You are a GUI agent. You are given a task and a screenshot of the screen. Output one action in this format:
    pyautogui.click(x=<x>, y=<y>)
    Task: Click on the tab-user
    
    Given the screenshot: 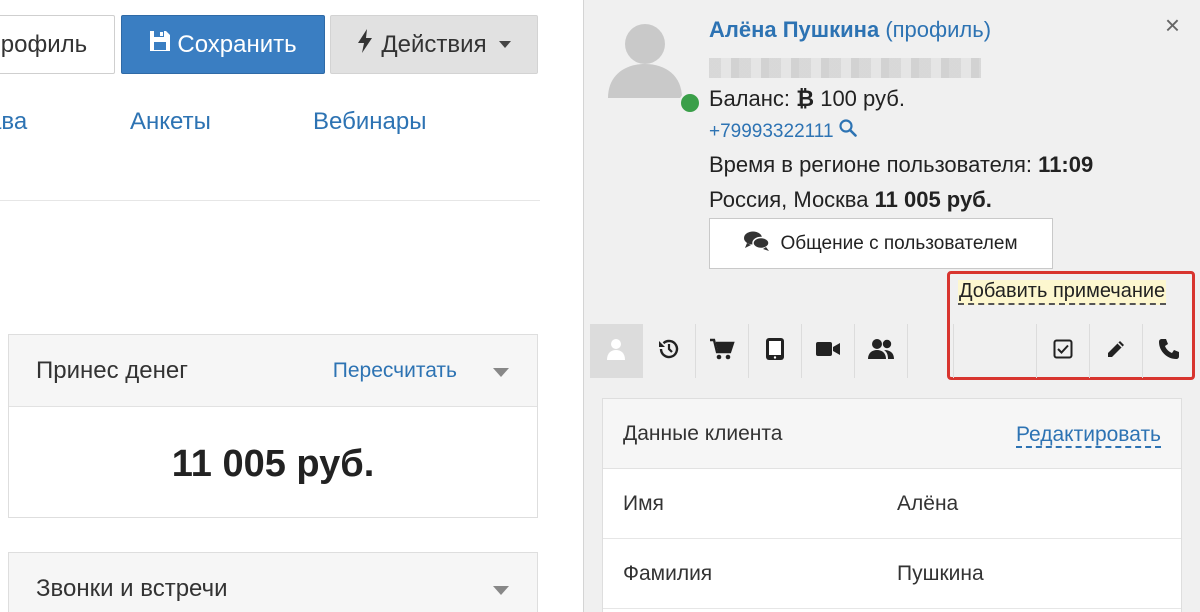 What is the action you would take?
    pyautogui.click(x=616, y=351)
    